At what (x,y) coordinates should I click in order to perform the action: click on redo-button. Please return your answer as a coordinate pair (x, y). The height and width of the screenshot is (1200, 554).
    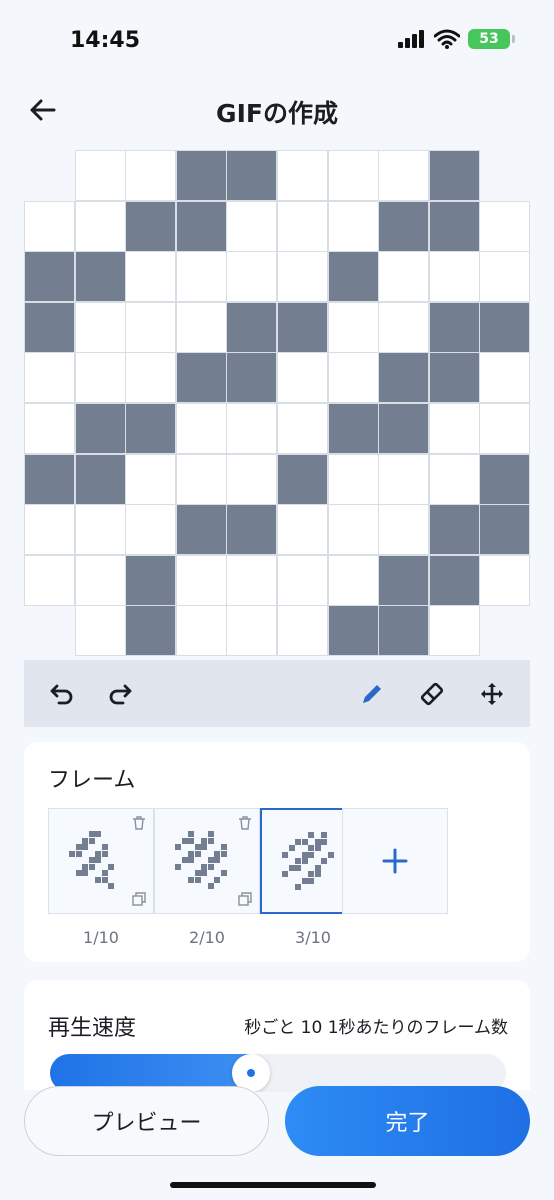
    Looking at the image, I should click on (120, 694).